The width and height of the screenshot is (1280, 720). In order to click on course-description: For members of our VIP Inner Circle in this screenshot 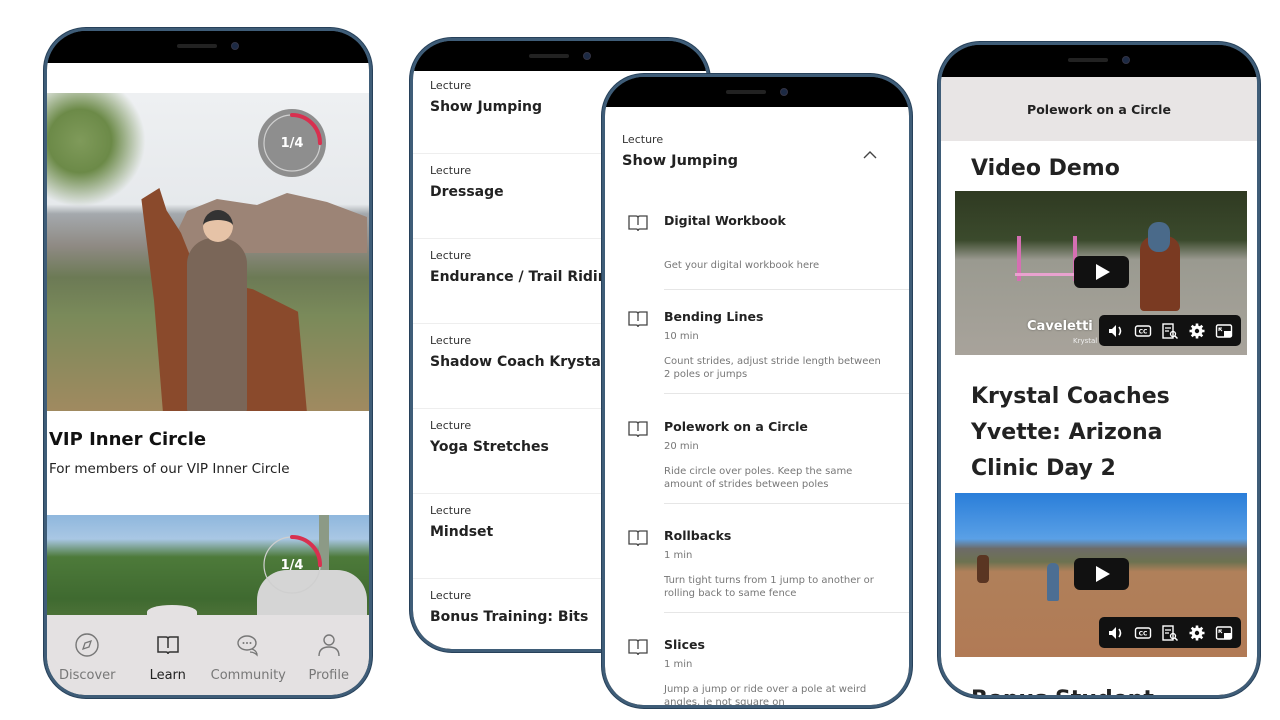, I will do `click(169, 469)`.